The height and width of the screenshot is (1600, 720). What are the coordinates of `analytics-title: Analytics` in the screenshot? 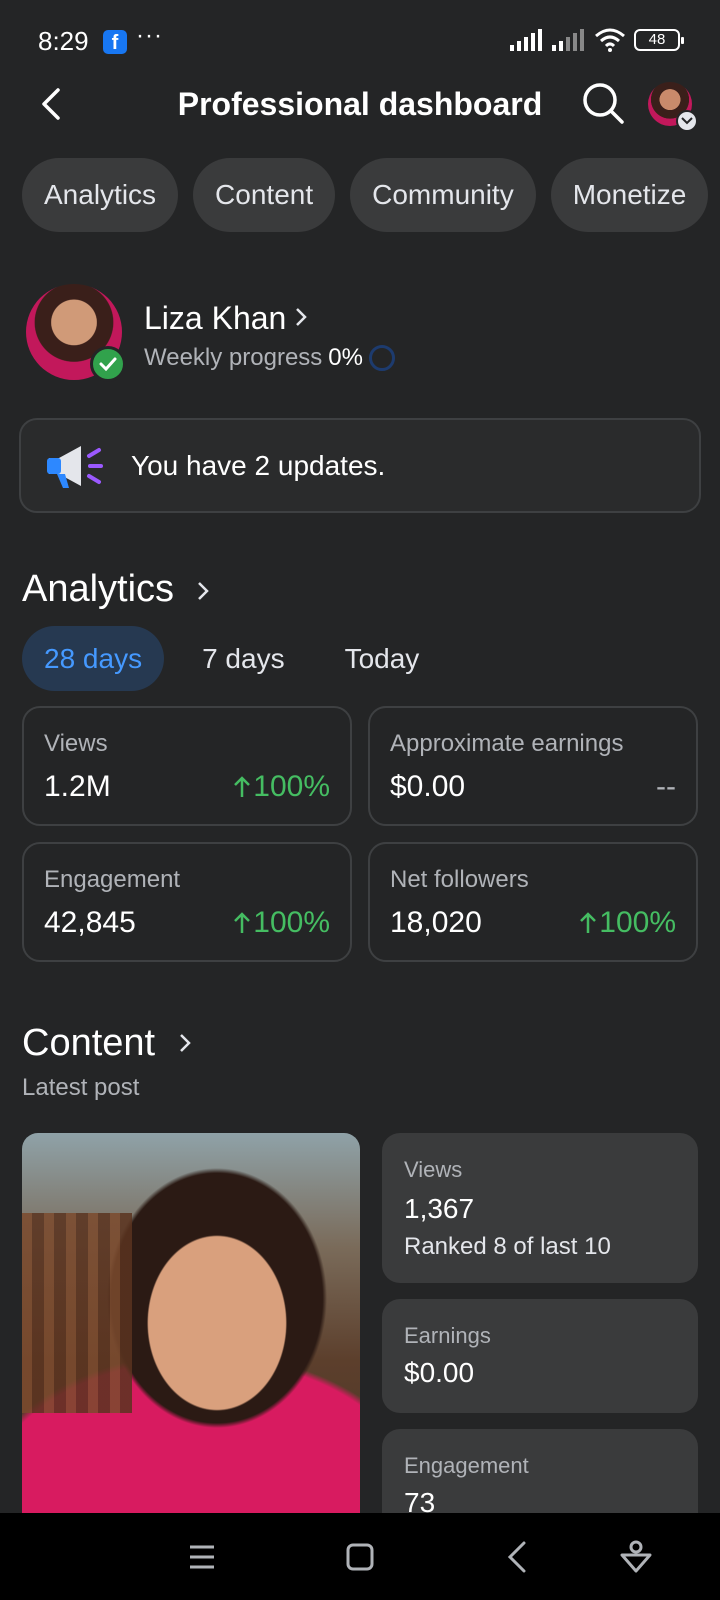 It's located at (98, 589).